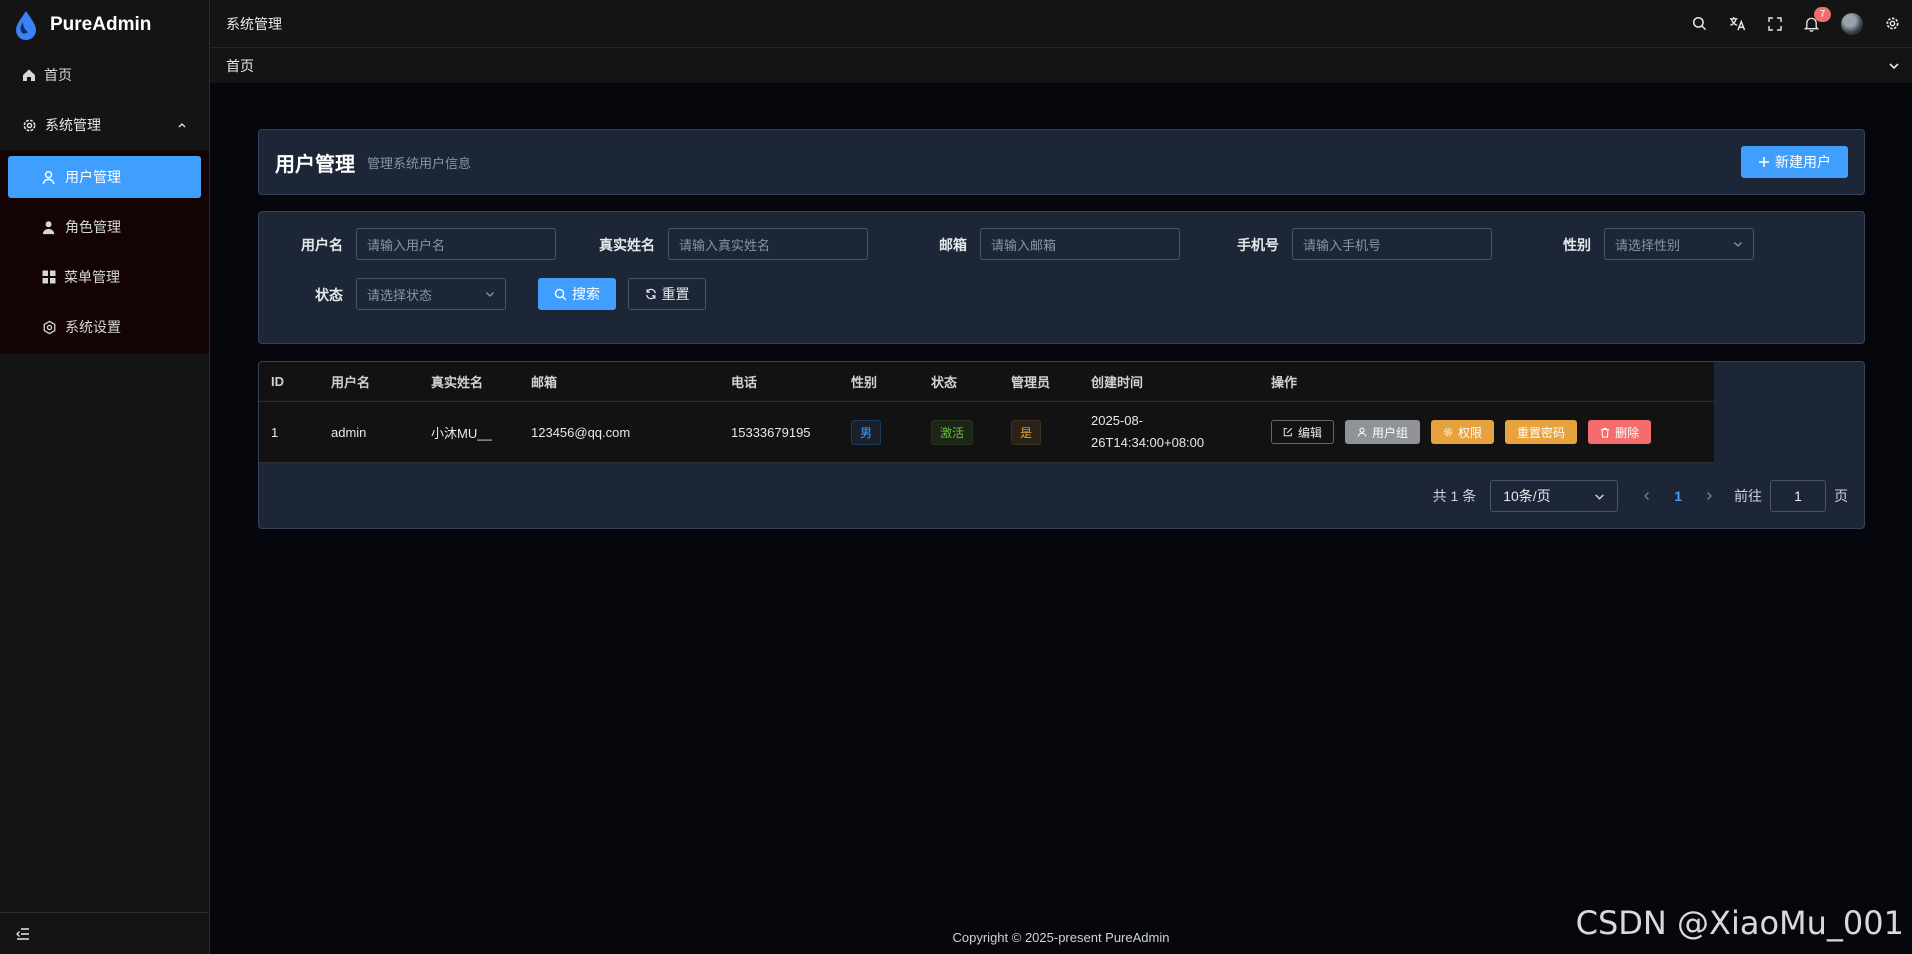 This screenshot has width=1912, height=954. Describe the element at coordinates (1852, 23) in the screenshot. I see `avatar` at that location.